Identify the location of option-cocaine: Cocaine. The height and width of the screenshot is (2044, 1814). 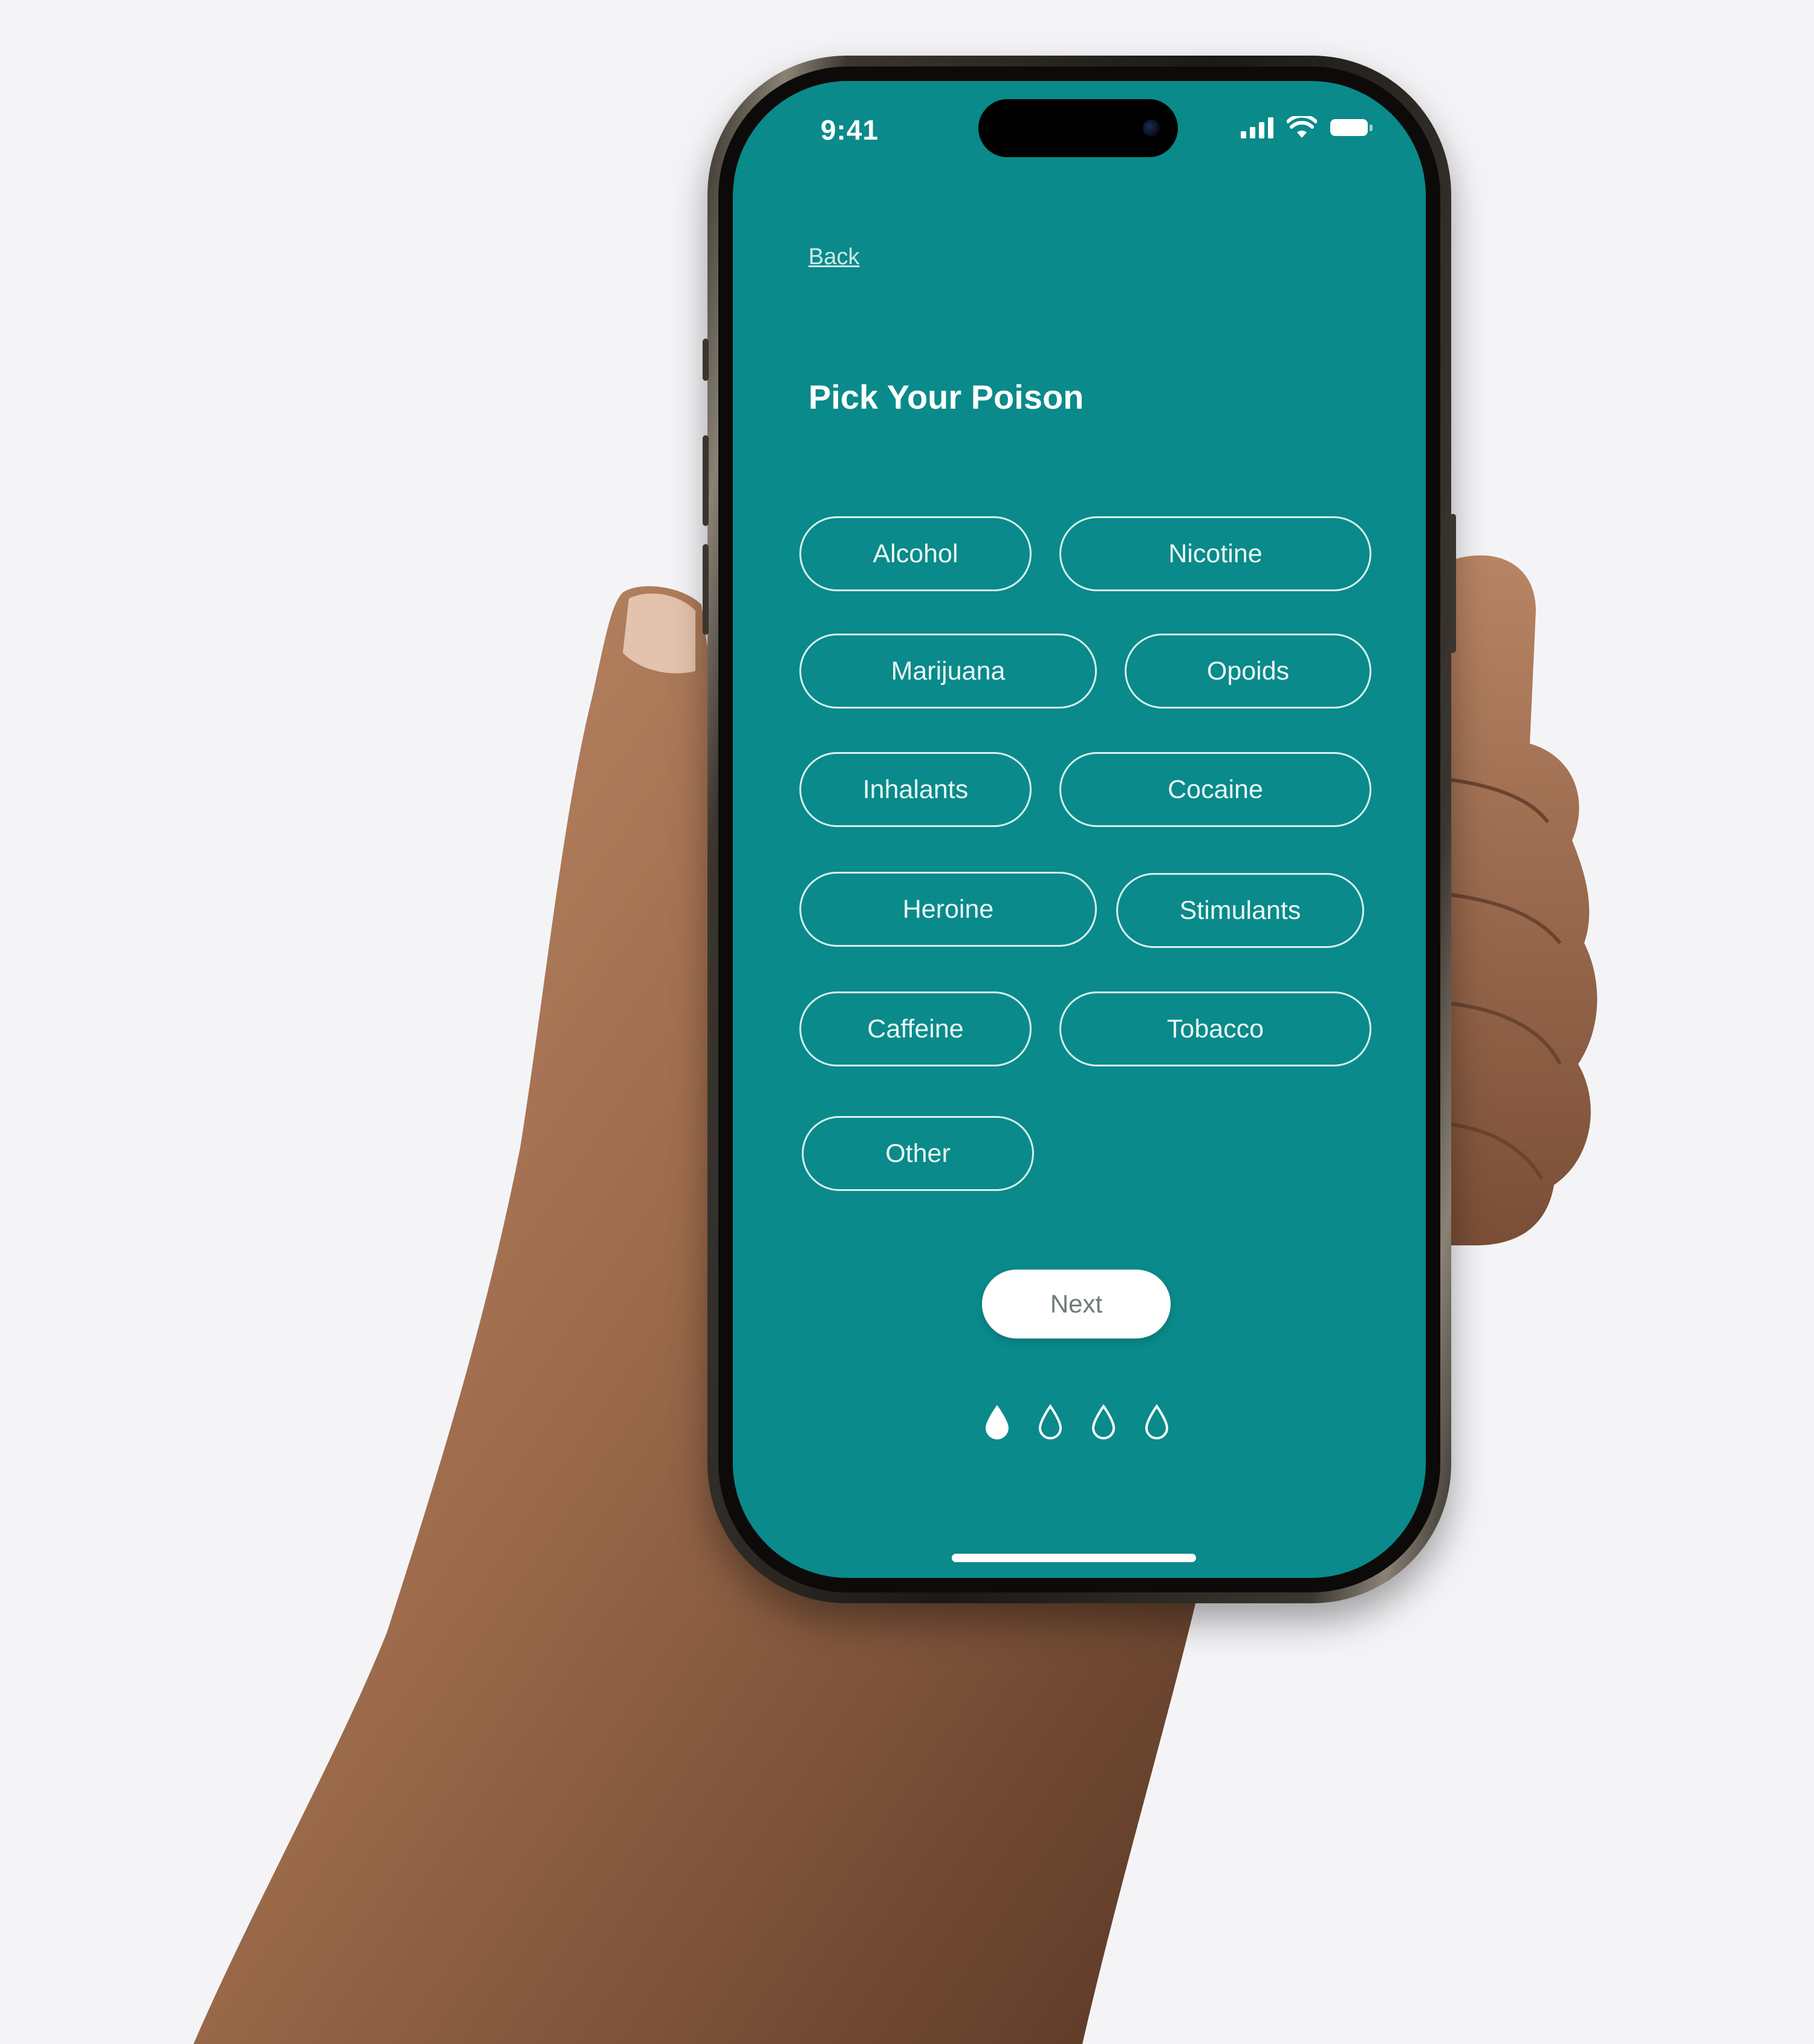
(1215, 789).